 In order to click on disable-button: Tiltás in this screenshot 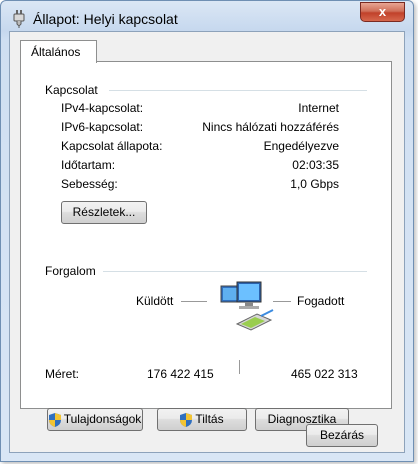, I will do `click(202, 419)`.